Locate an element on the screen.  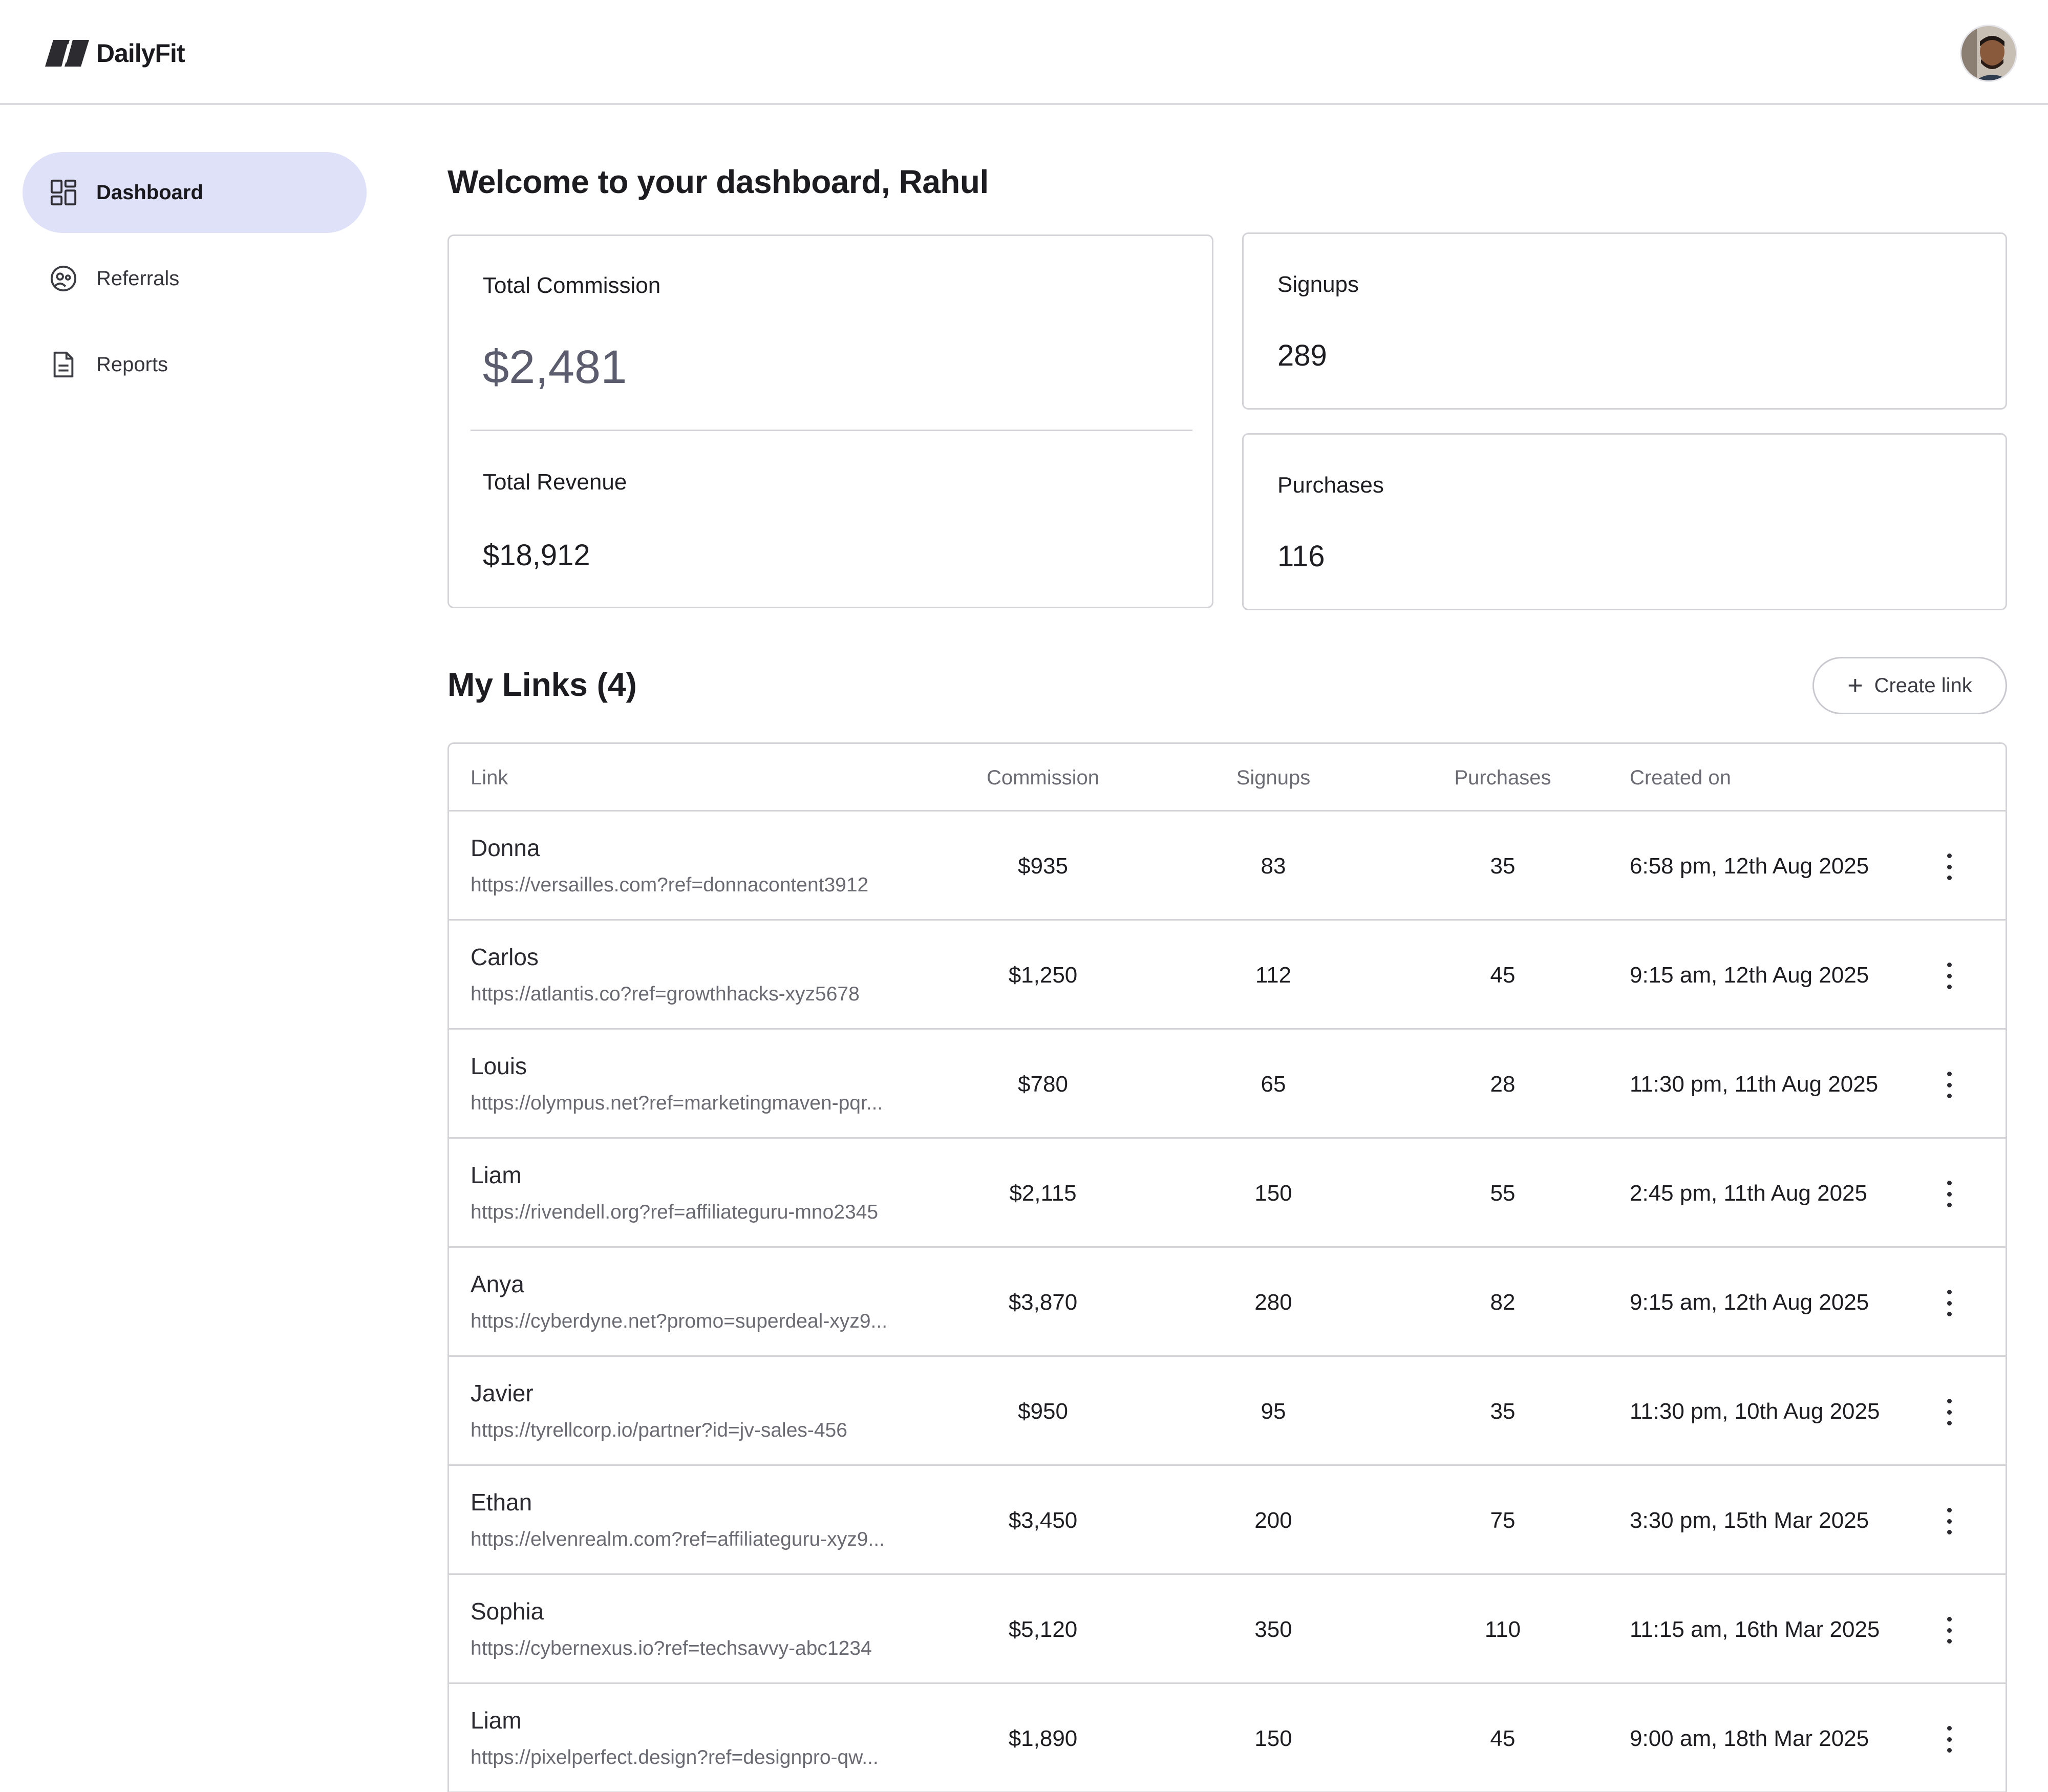
card-divider is located at coordinates (831, 430).